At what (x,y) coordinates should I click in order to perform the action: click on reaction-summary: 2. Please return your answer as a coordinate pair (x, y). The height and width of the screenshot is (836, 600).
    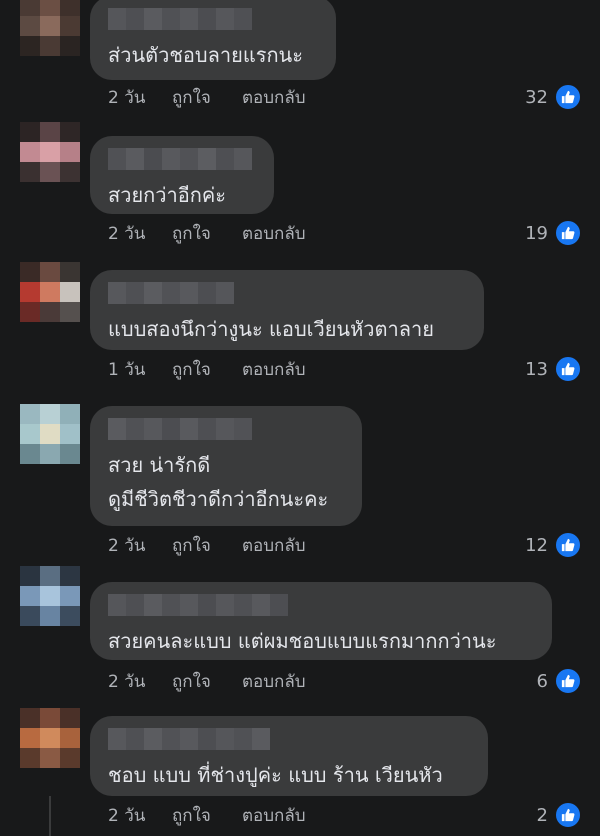
    Looking at the image, I should click on (559, 815).